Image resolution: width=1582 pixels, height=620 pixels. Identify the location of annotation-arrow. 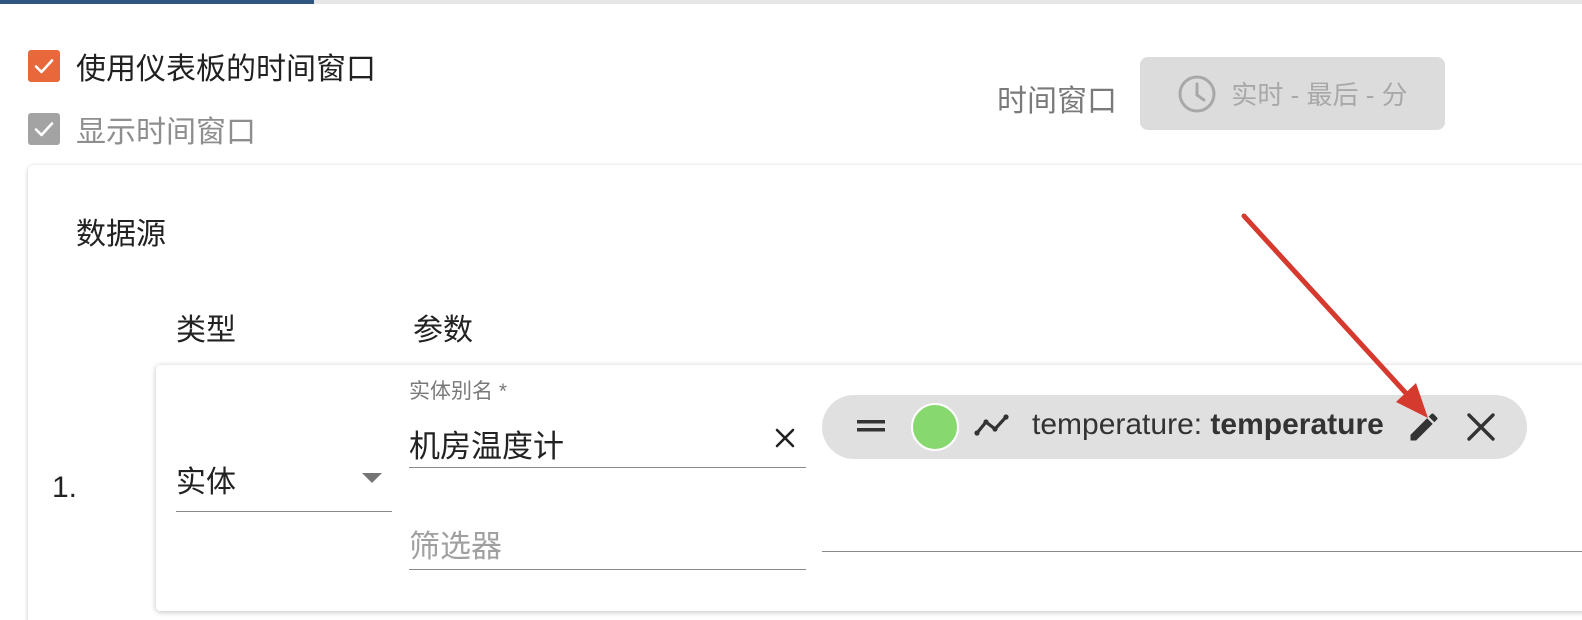
(1334, 315).